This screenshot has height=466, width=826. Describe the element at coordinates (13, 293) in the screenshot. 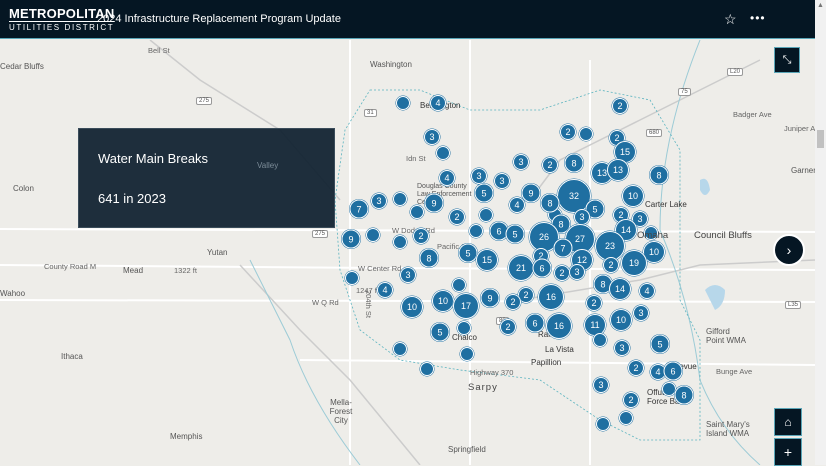

I see `map-label: Wahoo` at that location.